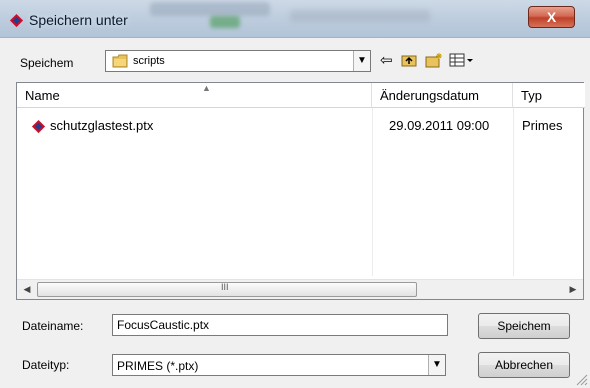 Image resolution: width=590 pixels, height=388 pixels. What do you see at coordinates (16, 20) in the screenshot?
I see `primes-app-icon` at bounding box center [16, 20].